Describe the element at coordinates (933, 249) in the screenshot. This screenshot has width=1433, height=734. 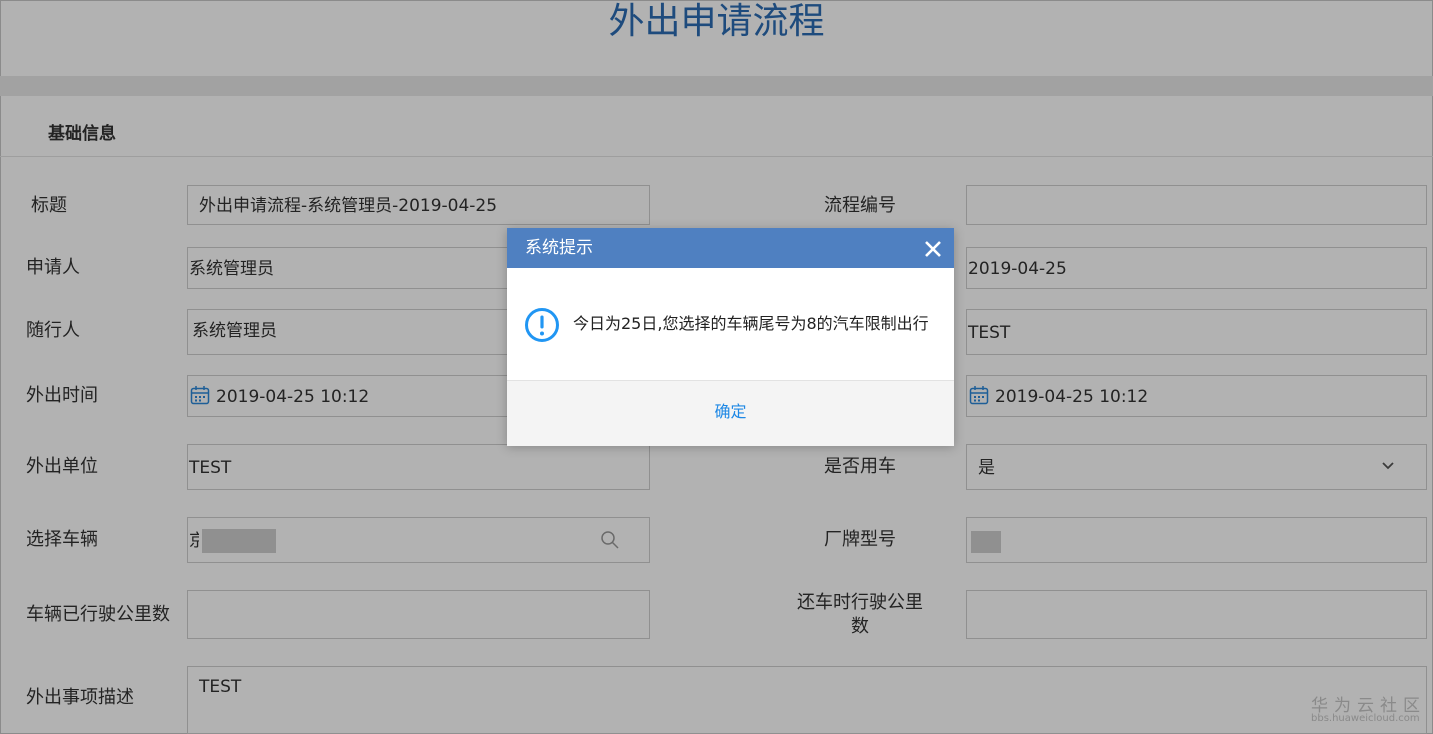
I see `close-icon` at that location.